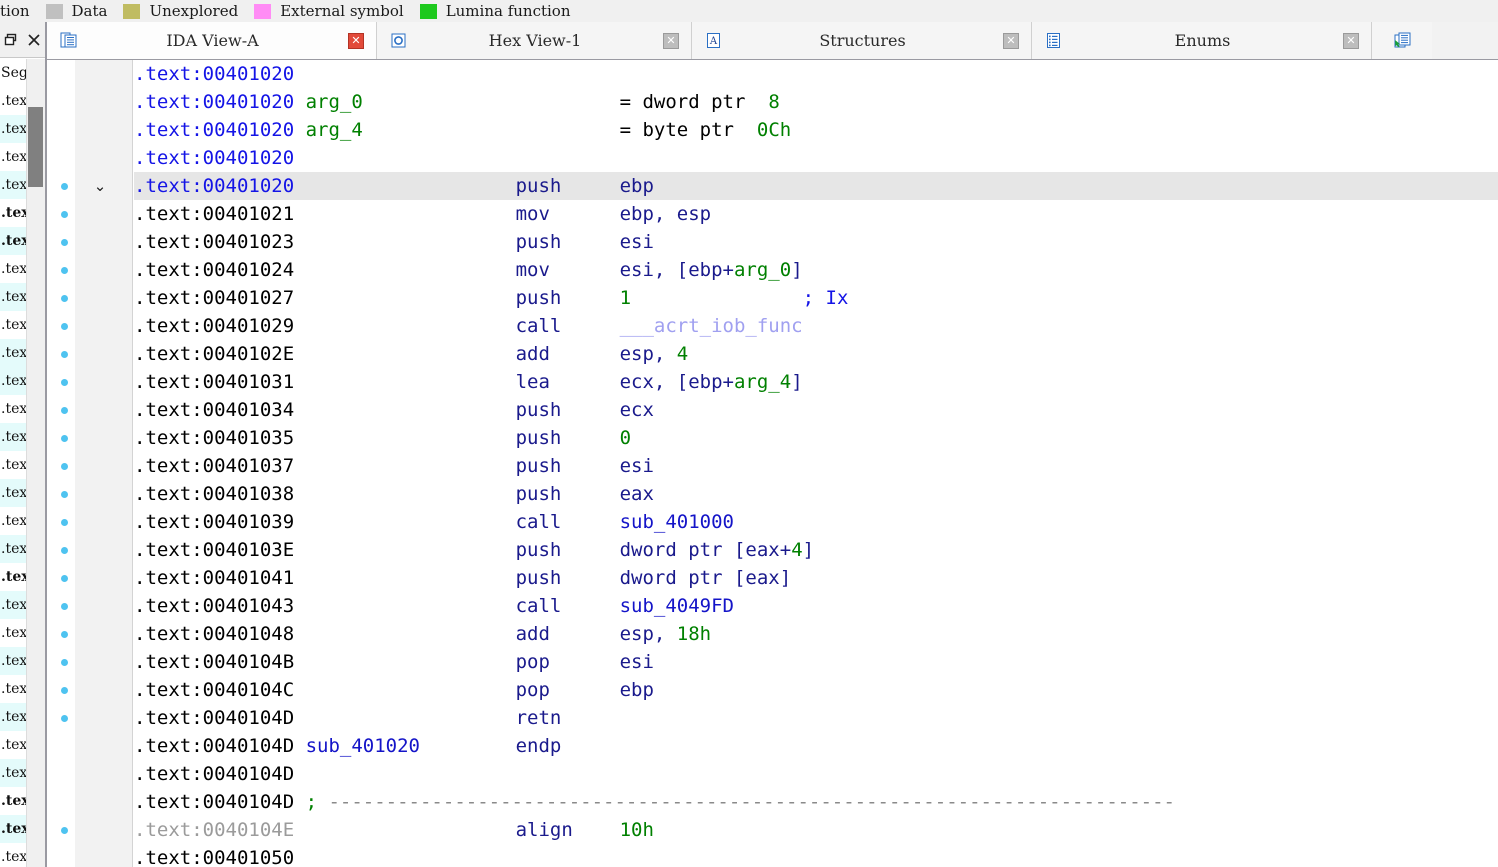 The height and width of the screenshot is (867, 1498). What do you see at coordinates (220, 774) in the screenshot?
I see `line-address: .text:0040104D` at bounding box center [220, 774].